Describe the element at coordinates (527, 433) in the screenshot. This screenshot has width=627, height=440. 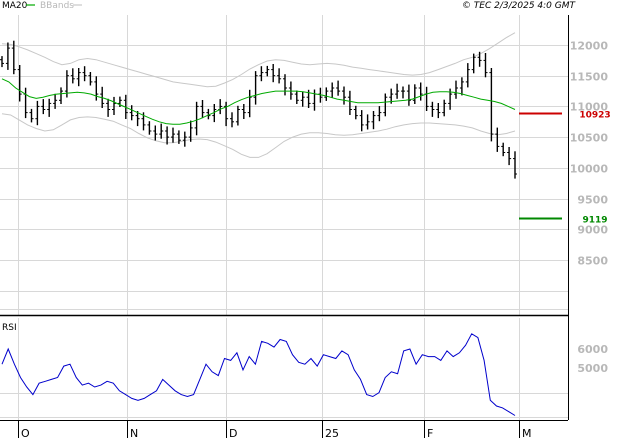
I see `date-label: M` at that location.